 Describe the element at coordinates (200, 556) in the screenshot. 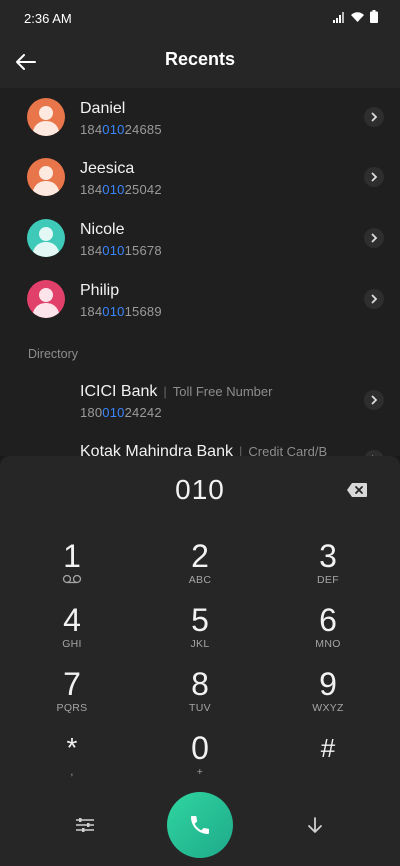

I see `key-digit: 2` at that location.